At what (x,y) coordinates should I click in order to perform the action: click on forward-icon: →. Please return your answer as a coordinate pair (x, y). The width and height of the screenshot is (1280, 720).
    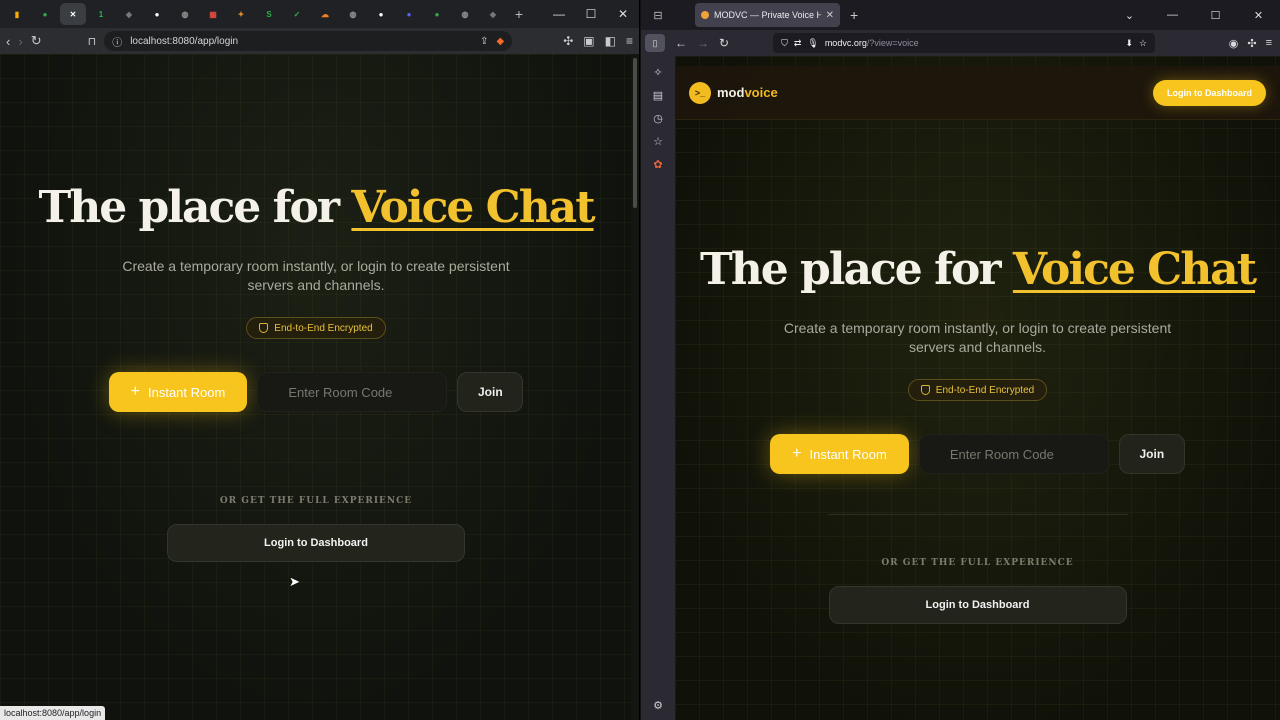
    Looking at the image, I should click on (703, 43).